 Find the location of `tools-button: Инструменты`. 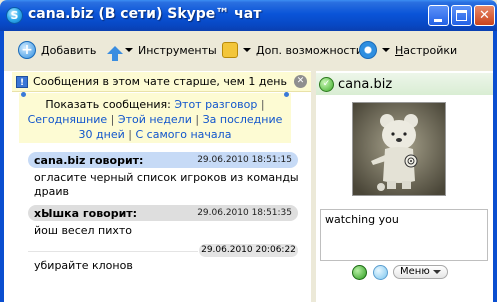

tools-button: Инструменты is located at coordinates (162, 50).